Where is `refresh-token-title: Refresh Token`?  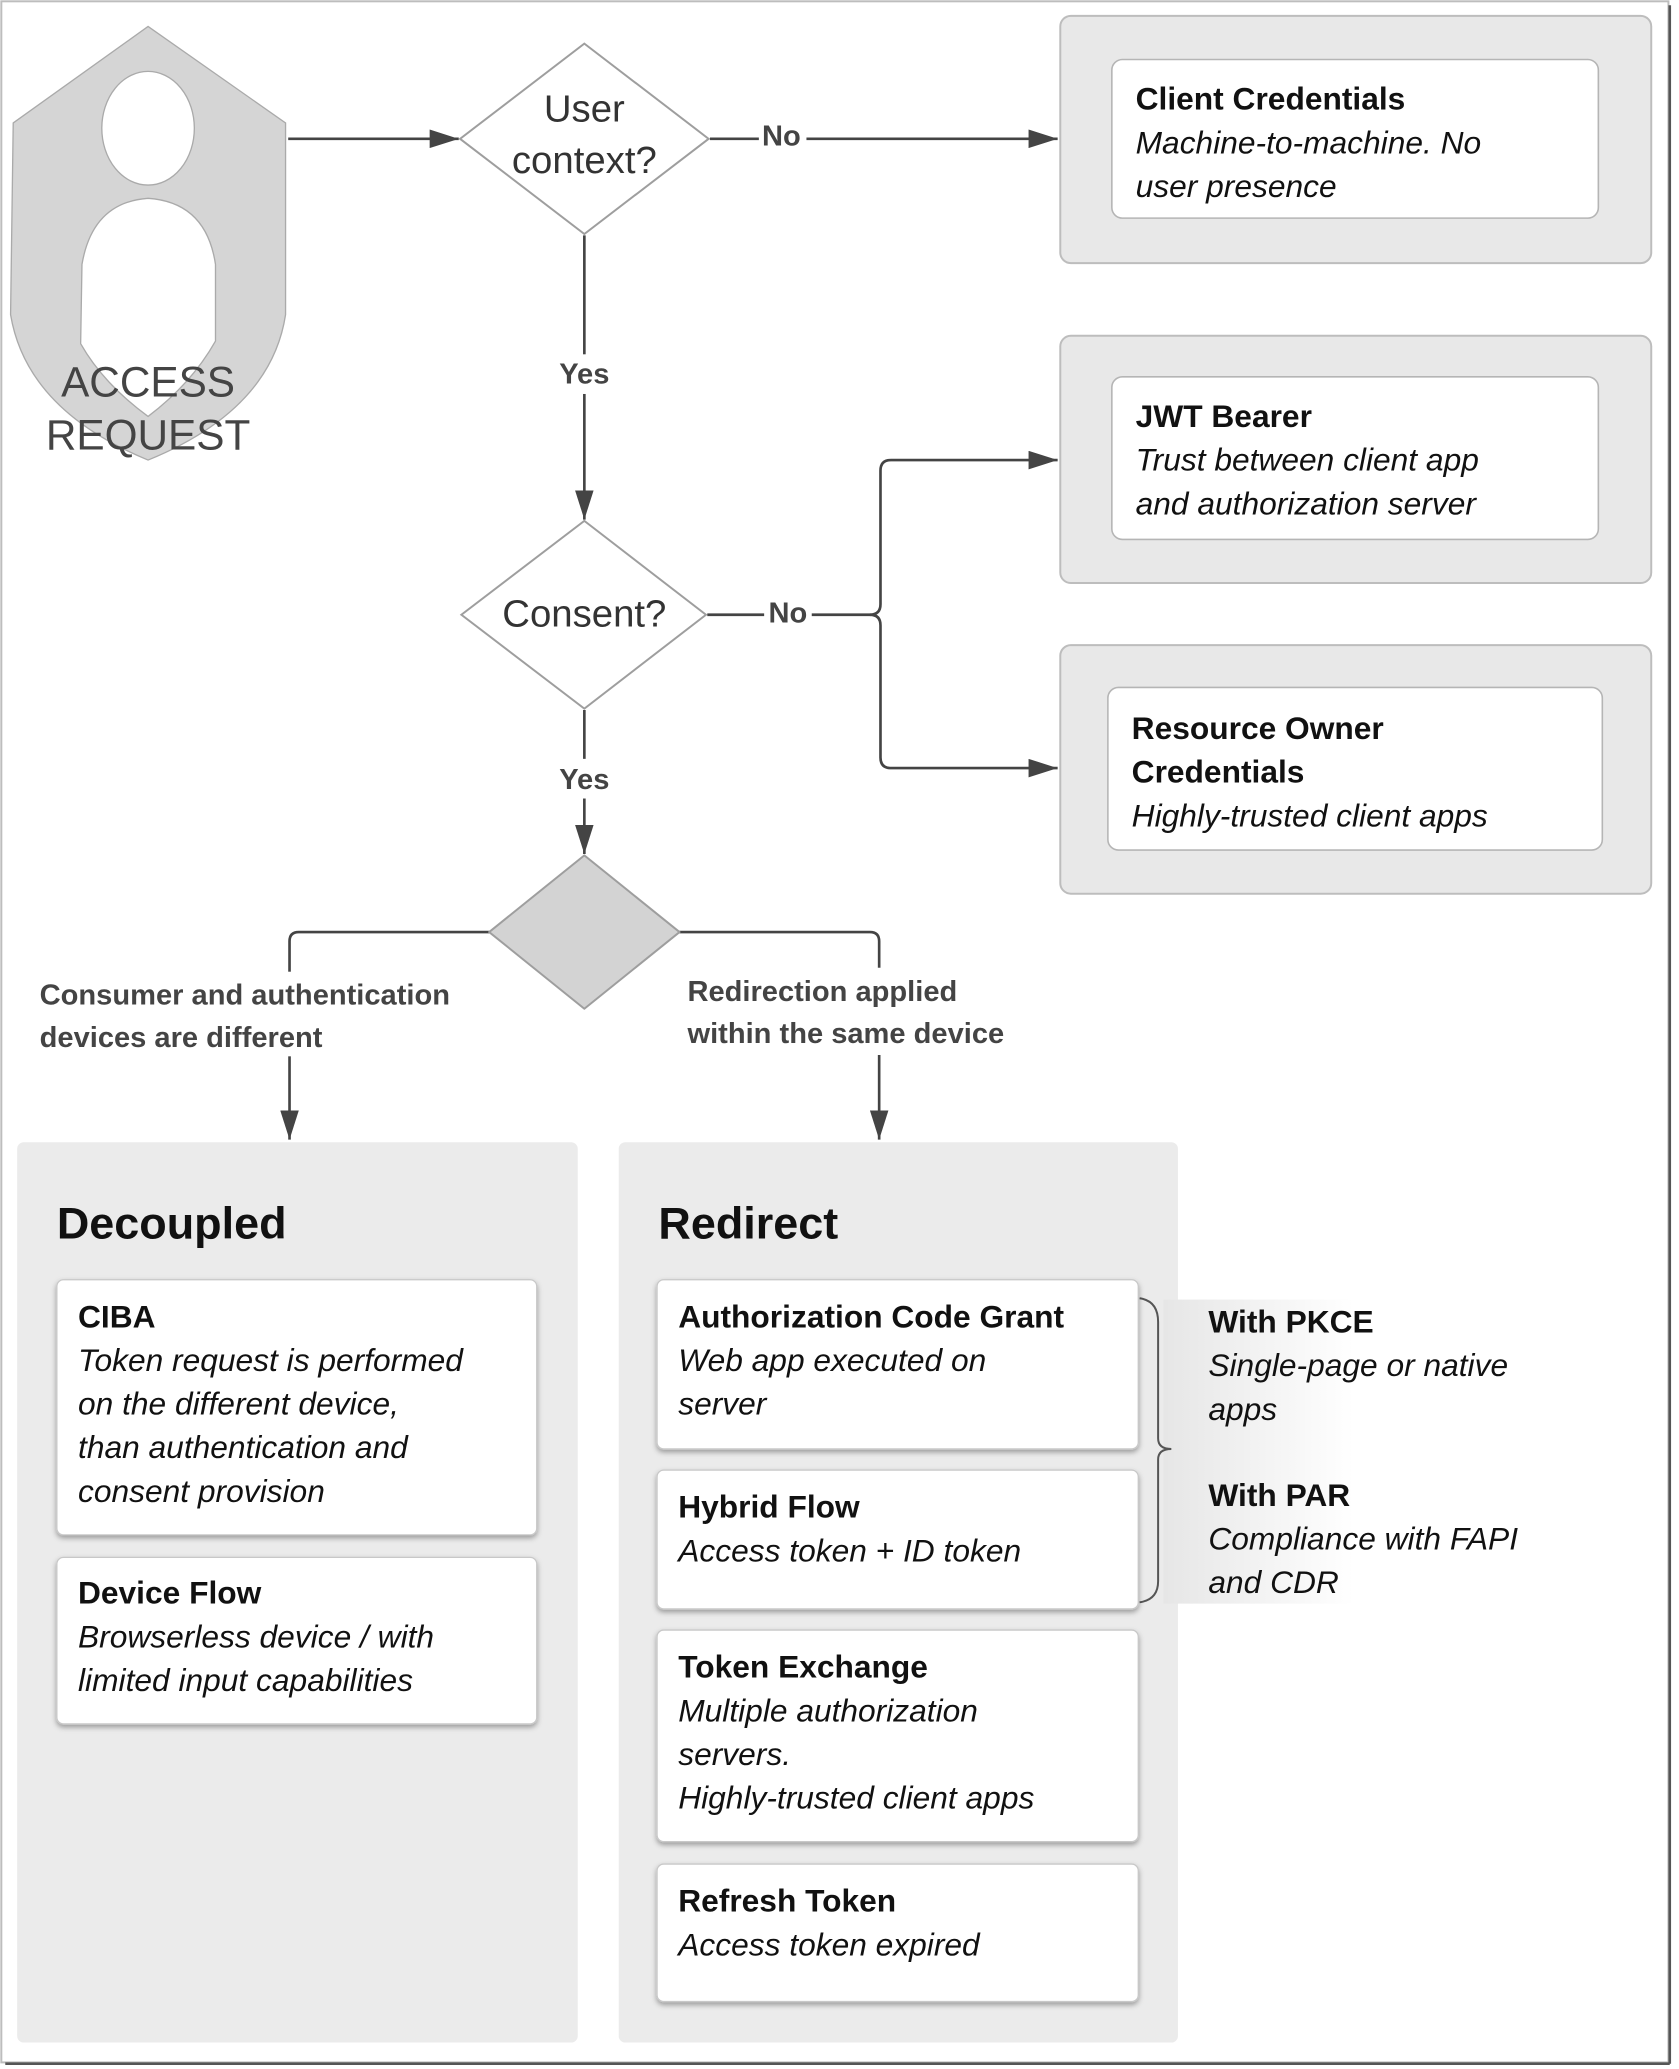 refresh-token-title: Refresh Token is located at coordinates (787, 1901).